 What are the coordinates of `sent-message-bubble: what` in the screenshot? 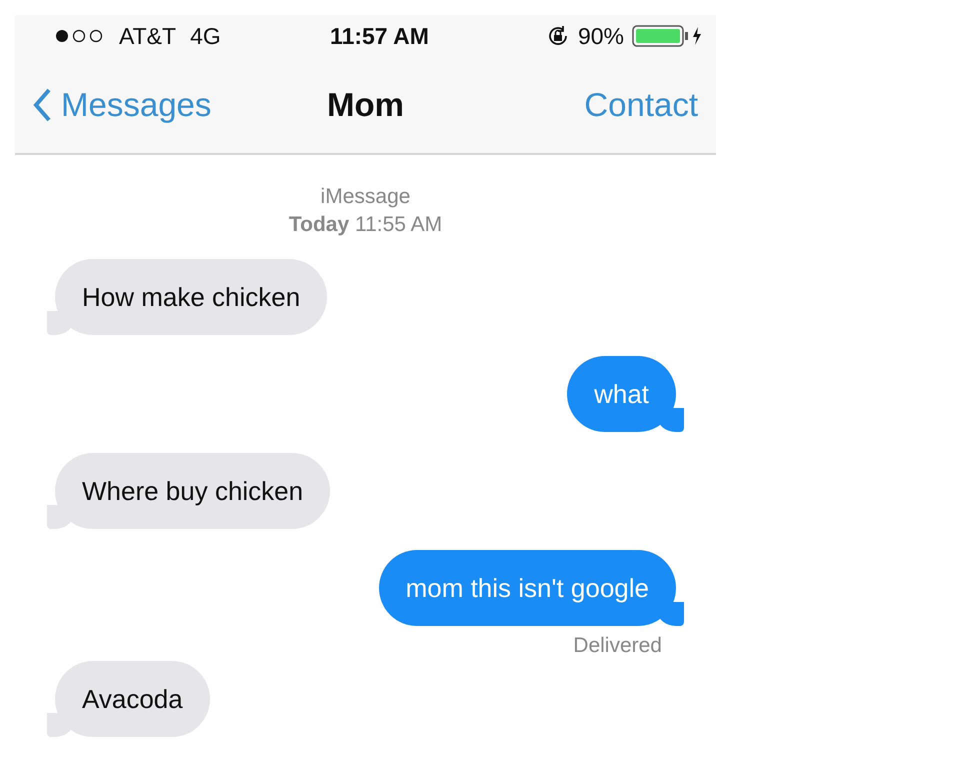 It's located at (625, 394).